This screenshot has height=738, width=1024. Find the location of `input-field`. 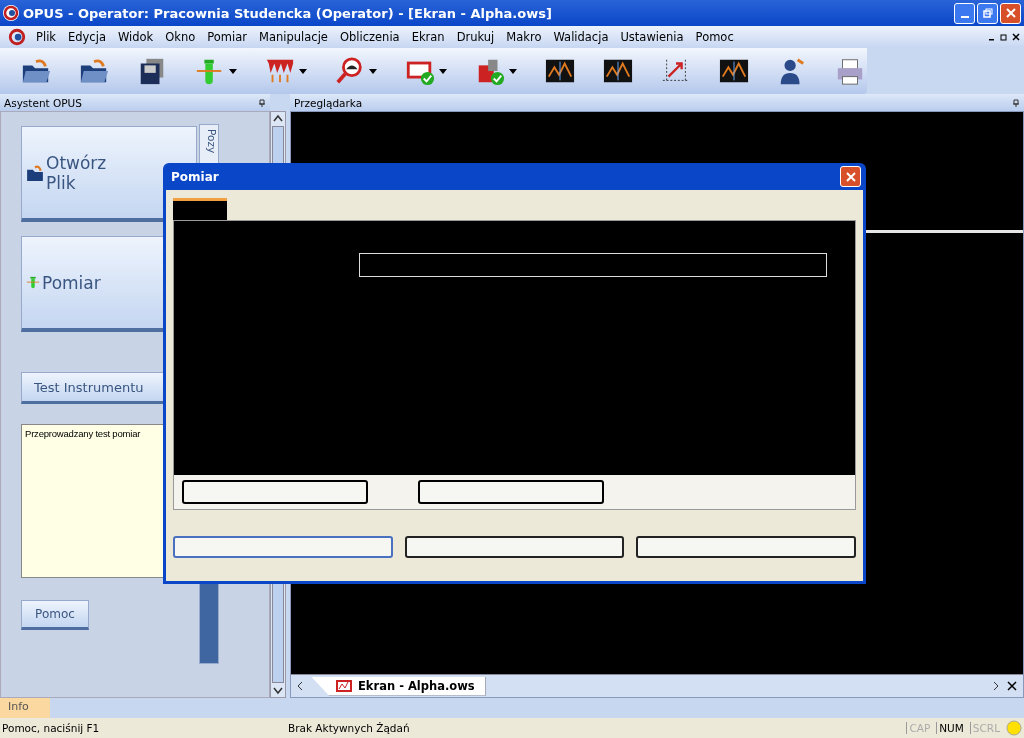

input-field is located at coordinates (593, 265).